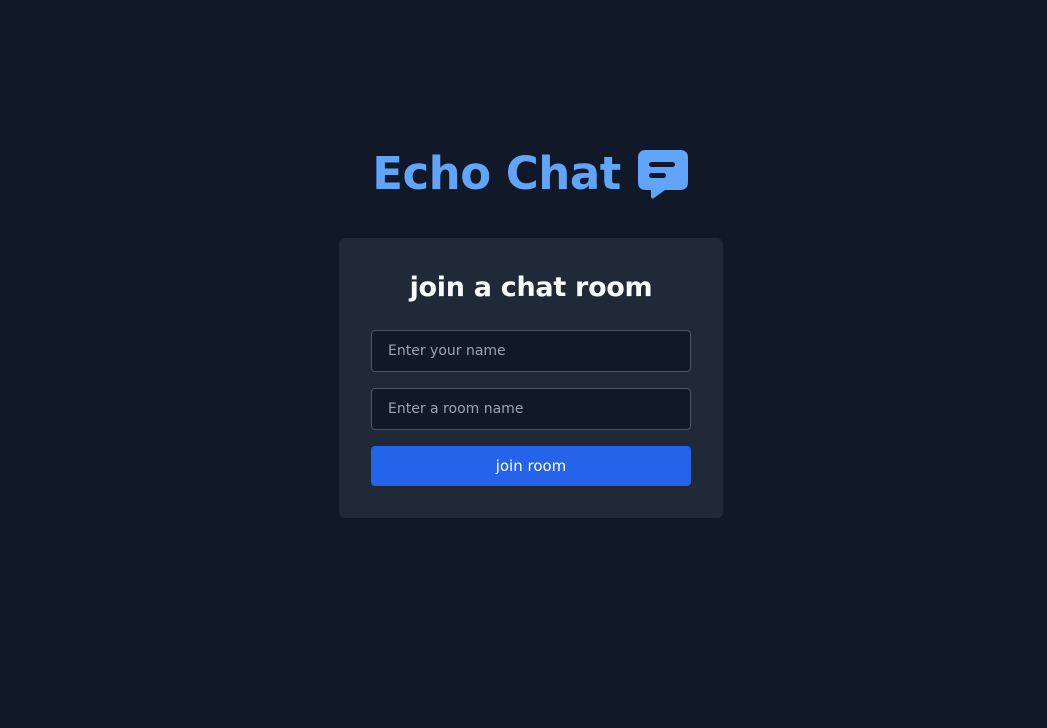  Describe the element at coordinates (531, 466) in the screenshot. I see `join-room-button: join room` at that location.